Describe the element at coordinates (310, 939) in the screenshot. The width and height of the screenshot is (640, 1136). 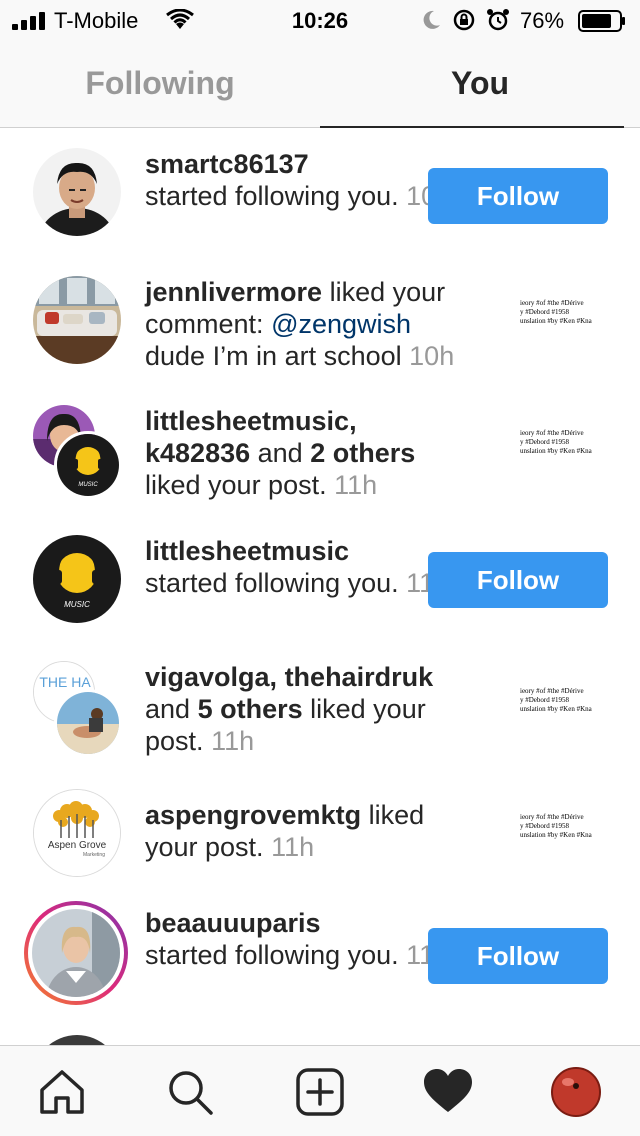
I see `notification-text: beaauuuparis started following you. 11h` at that location.